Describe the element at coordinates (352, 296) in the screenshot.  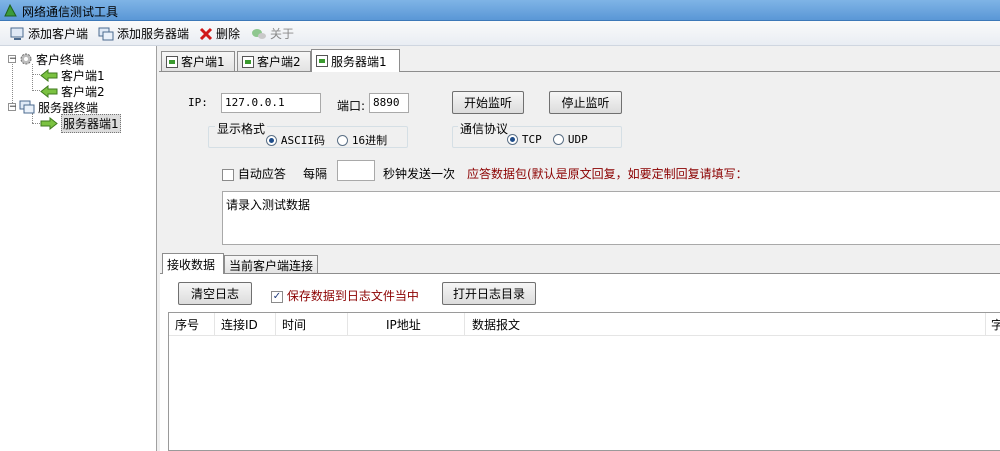
I see `save-to-file-label: 保存数据到日志文件当中` at that location.